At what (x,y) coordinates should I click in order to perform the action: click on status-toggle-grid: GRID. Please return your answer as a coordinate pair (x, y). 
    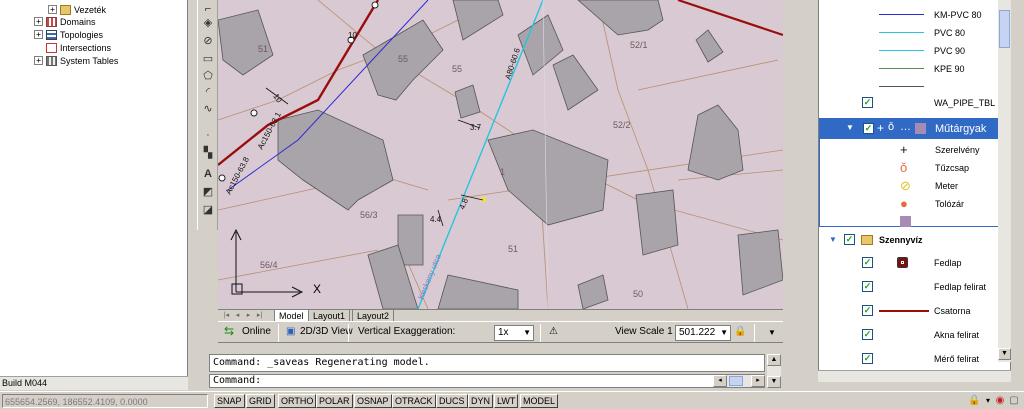
    Looking at the image, I should click on (260, 401).